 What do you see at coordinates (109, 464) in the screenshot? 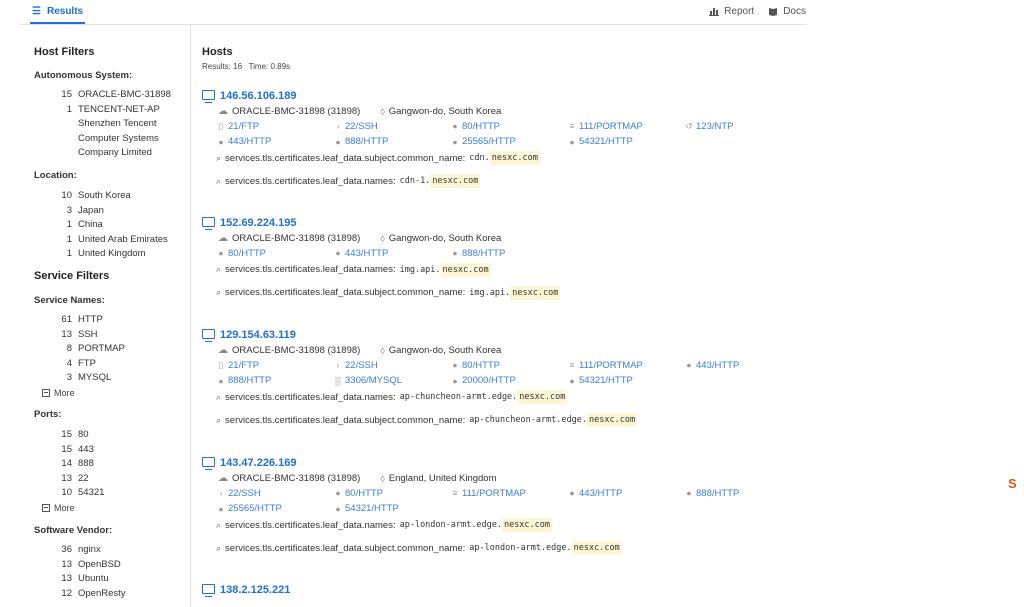
I see `filter-item: 14 888` at bounding box center [109, 464].